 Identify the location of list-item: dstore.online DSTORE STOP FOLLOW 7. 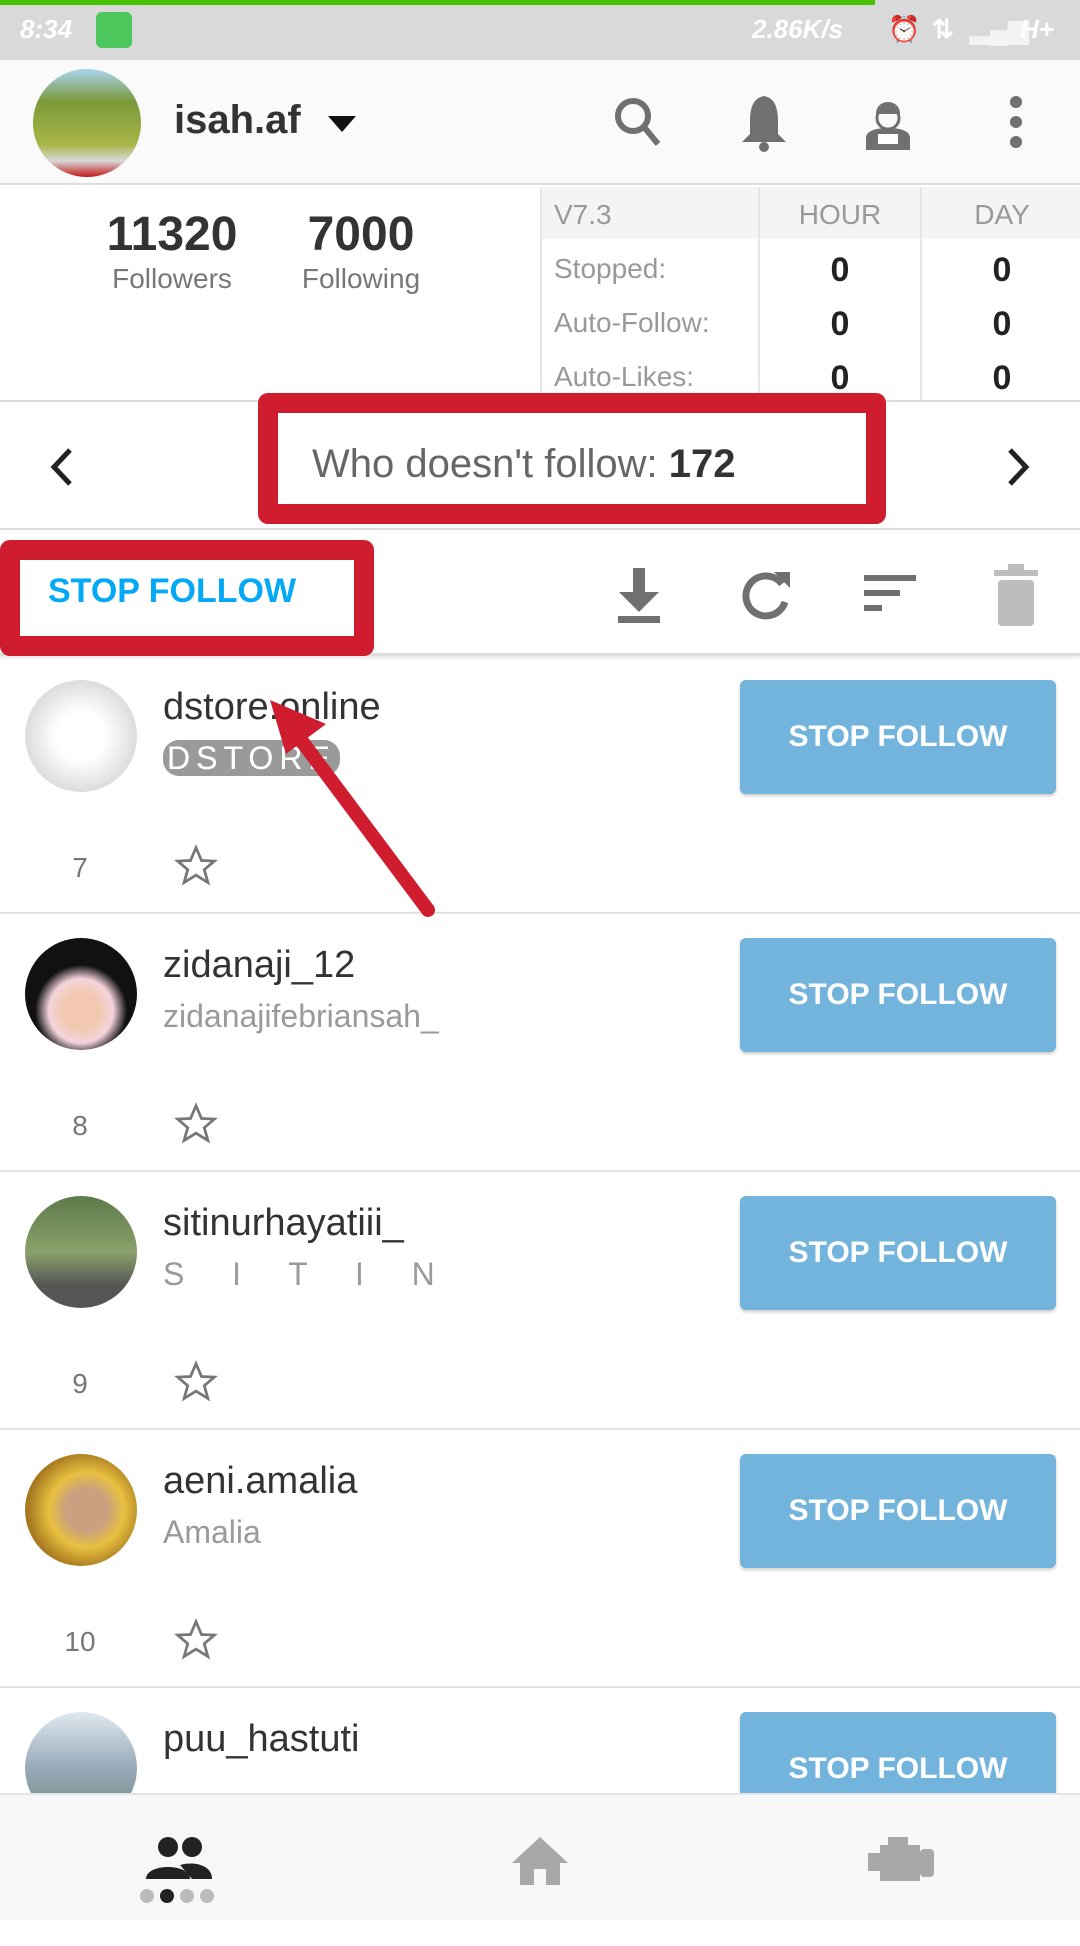
(540, 785).